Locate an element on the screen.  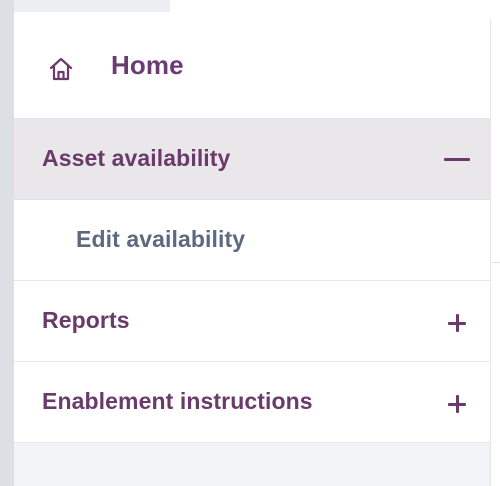
nav-item-home-label: Home is located at coordinates (147, 65).